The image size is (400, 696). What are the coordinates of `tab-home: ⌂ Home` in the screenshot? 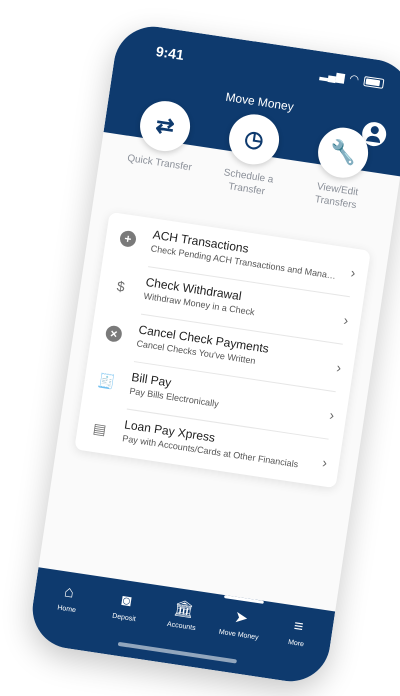 It's located at (68, 598).